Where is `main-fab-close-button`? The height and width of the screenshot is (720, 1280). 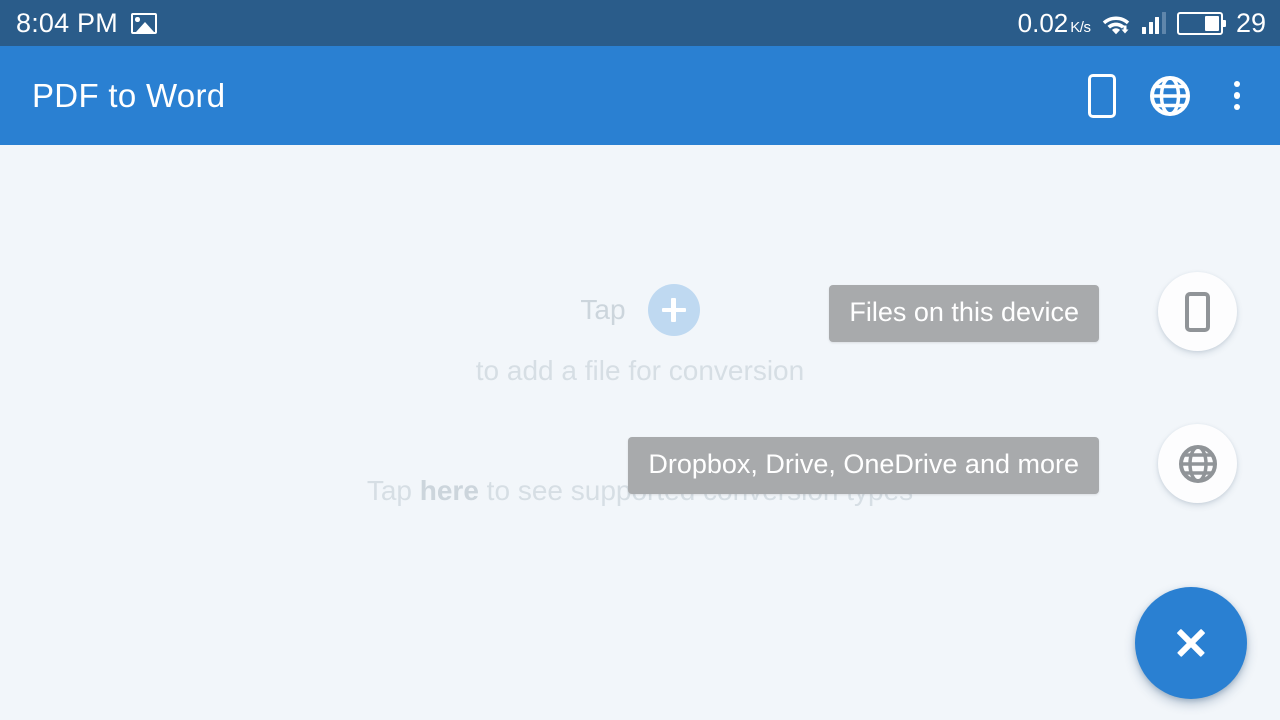 main-fab-close-button is located at coordinates (1191, 643).